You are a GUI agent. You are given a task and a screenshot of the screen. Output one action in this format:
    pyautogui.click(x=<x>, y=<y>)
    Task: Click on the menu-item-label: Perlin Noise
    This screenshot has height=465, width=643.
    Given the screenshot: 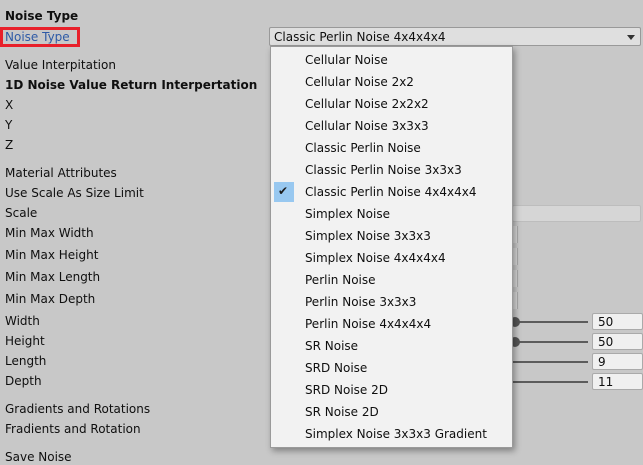 What is the action you would take?
    pyautogui.click(x=340, y=280)
    